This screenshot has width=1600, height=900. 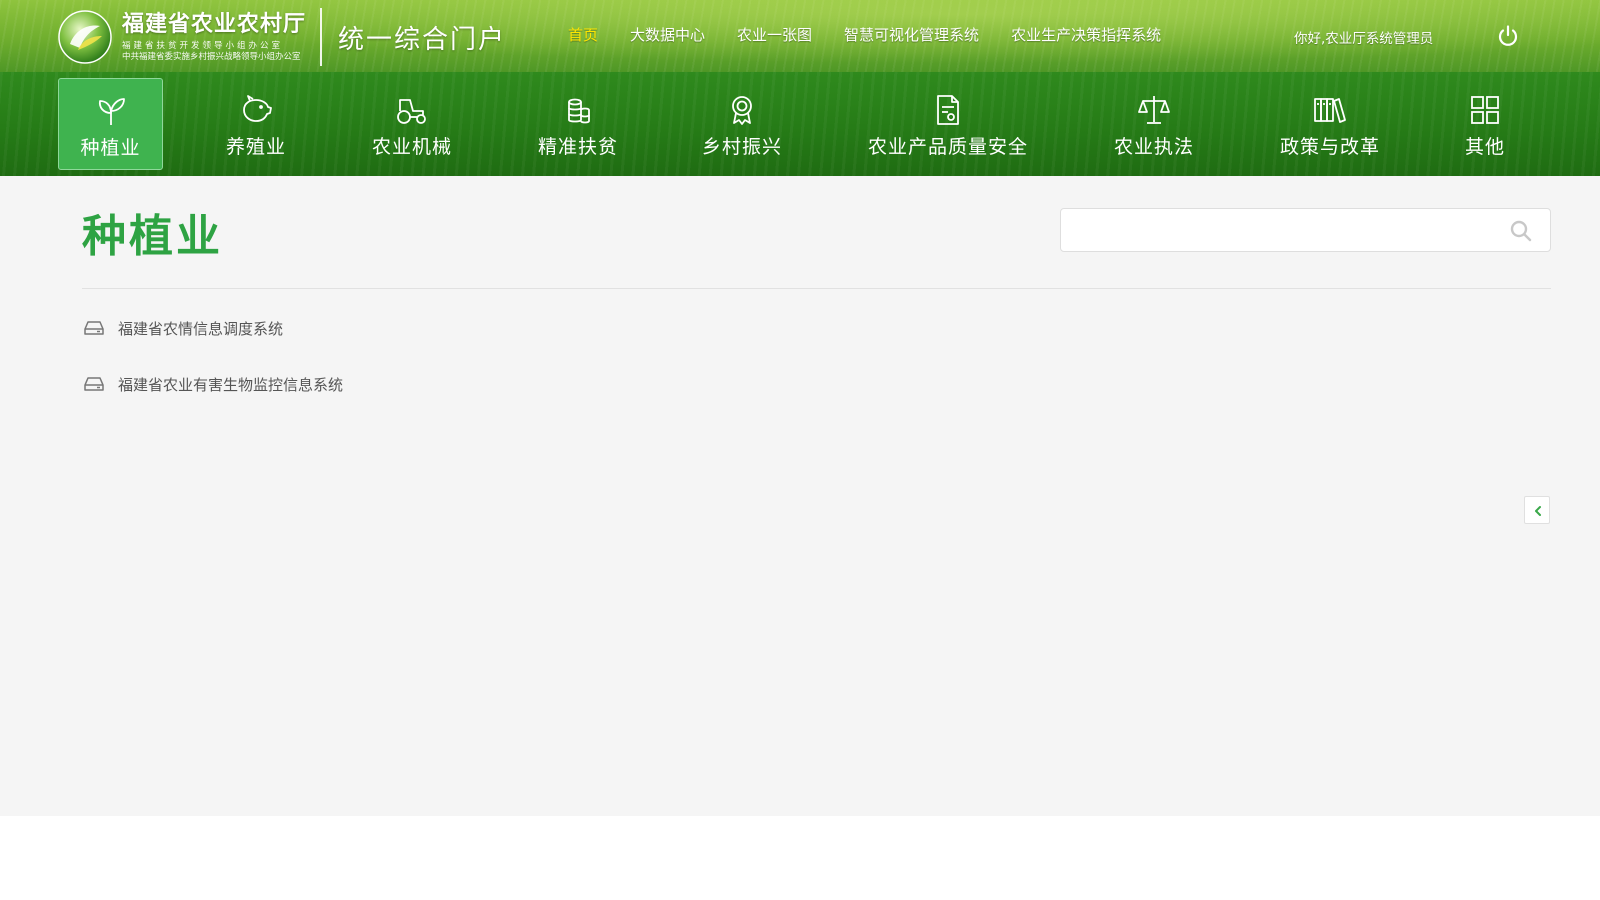 I want to click on nav-item-label: 农业机械, so click(x=411, y=147).